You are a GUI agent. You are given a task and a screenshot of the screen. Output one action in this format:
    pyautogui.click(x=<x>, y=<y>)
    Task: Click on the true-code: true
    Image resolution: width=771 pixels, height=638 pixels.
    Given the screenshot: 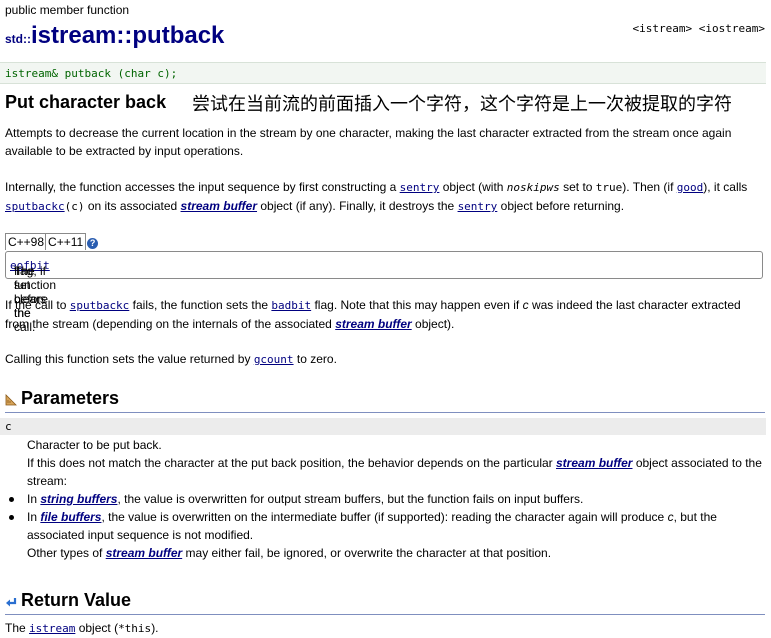 What is the action you would take?
    pyautogui.click(x=609, y=187)
    